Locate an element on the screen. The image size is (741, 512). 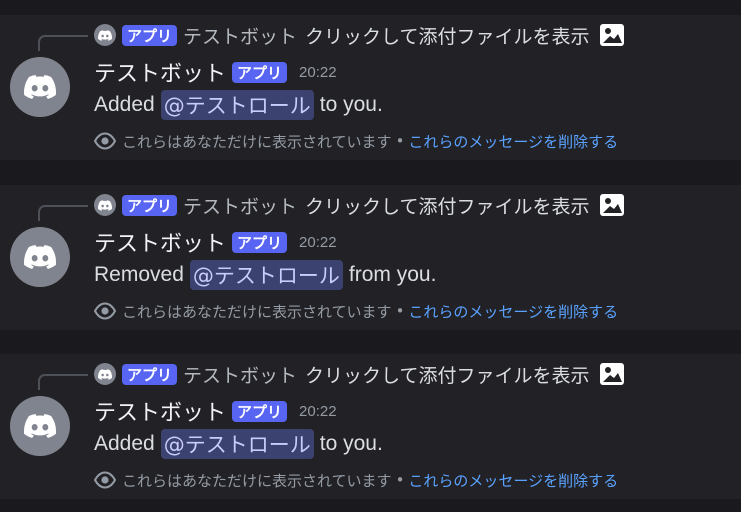
message-content: Removed @テストロール from you. is located at coordinates (265, 275).